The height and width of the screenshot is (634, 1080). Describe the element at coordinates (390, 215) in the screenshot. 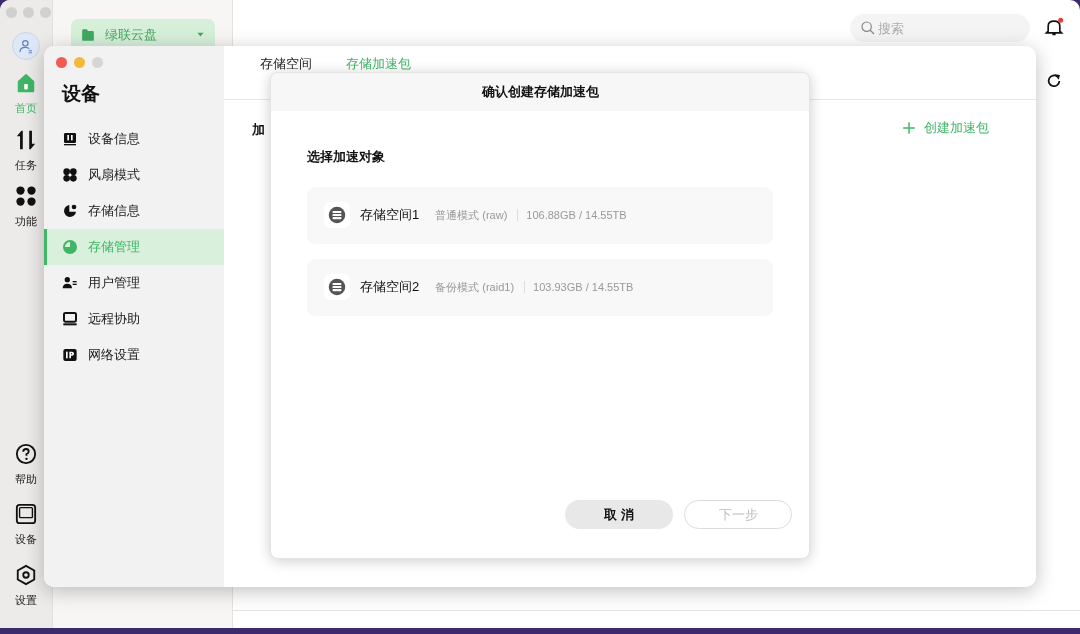

I see `storage-name: 存储空间1` at that location.